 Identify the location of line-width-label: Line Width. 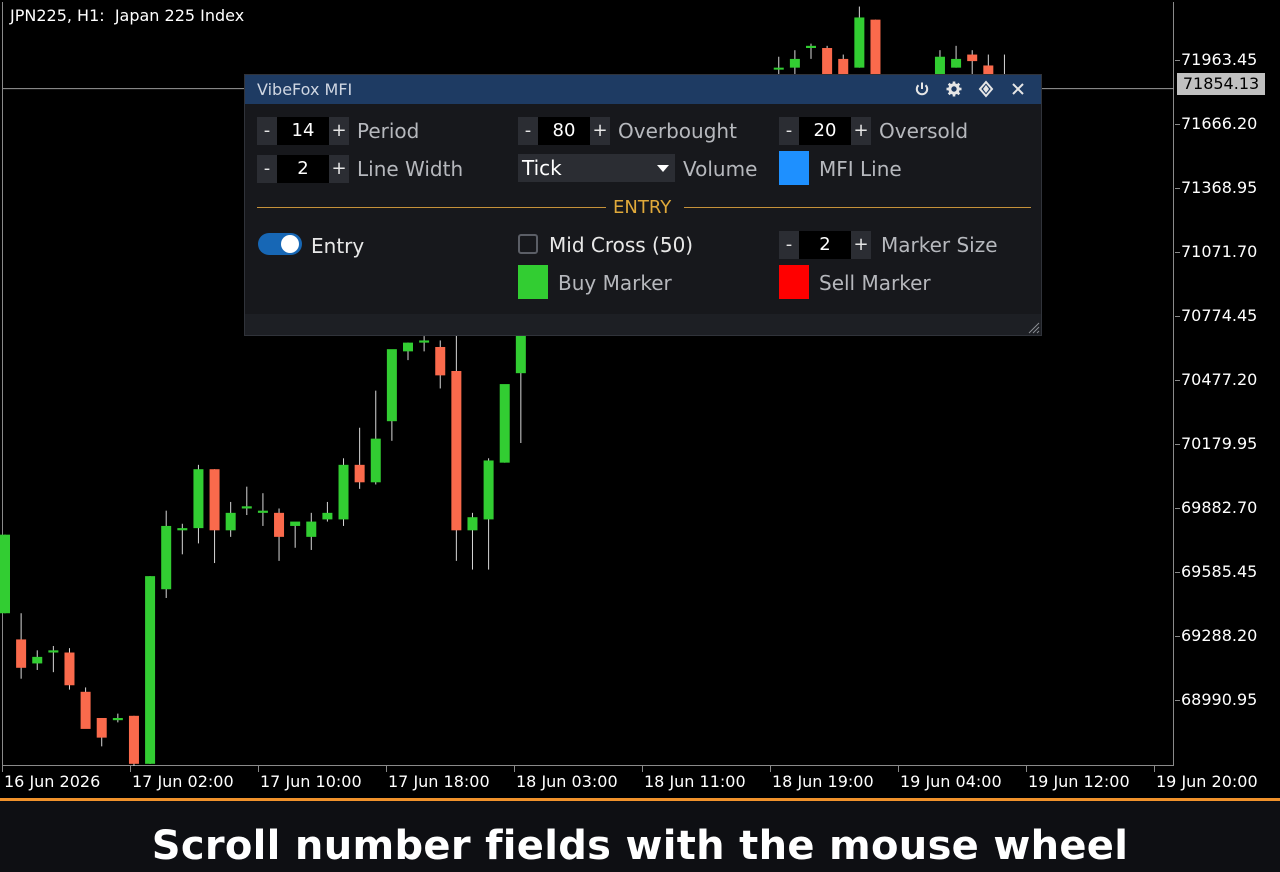
(410, 169).